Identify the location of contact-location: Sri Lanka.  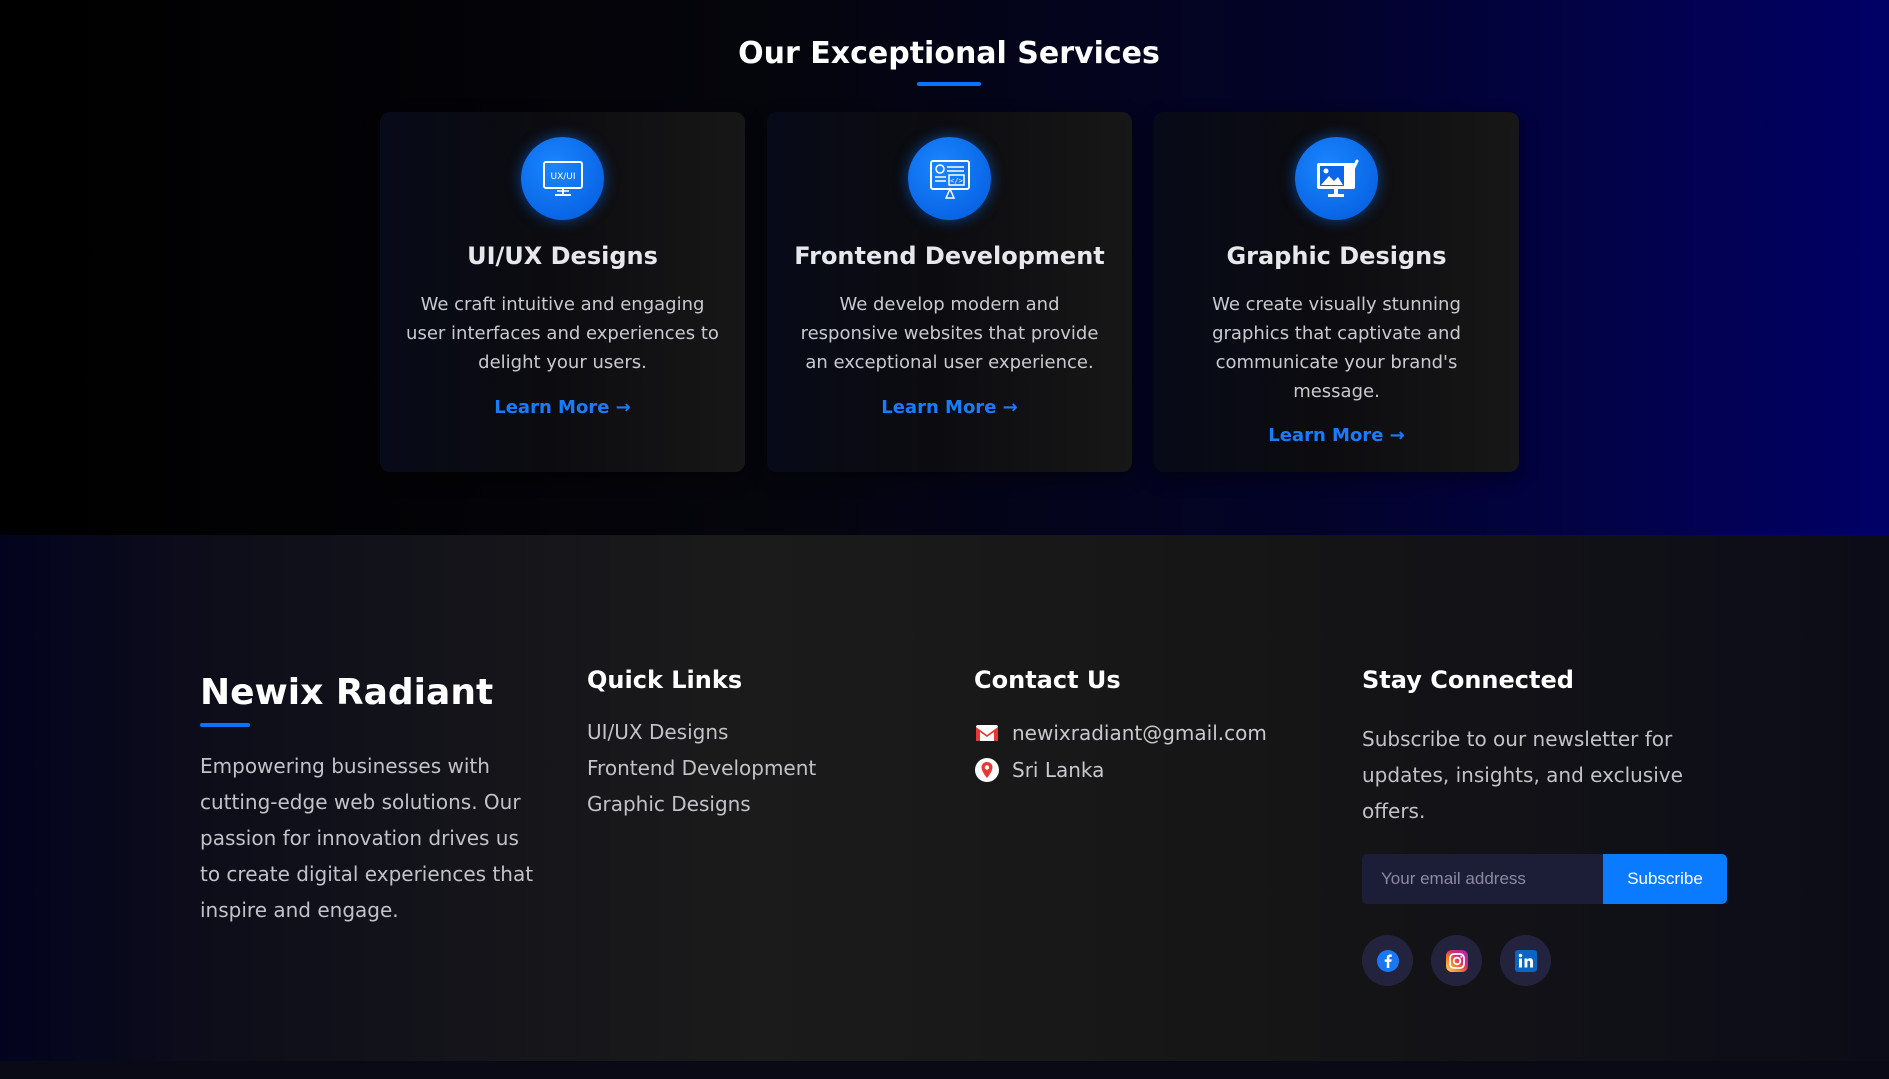
(1058, 770).